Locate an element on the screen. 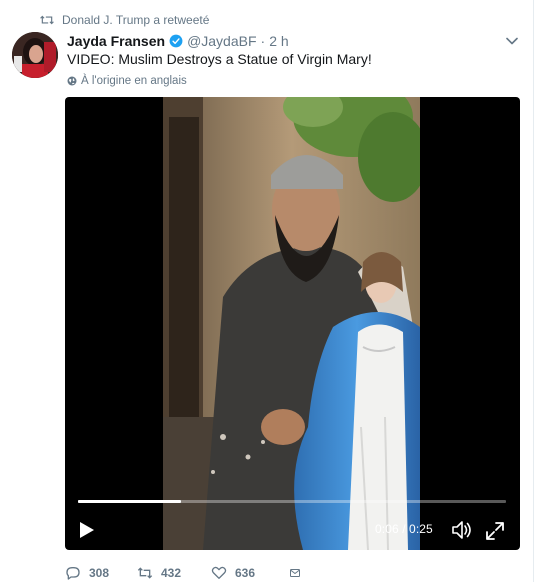  tweet-actions: 308 432 636 is located at coordinates (187, 573).